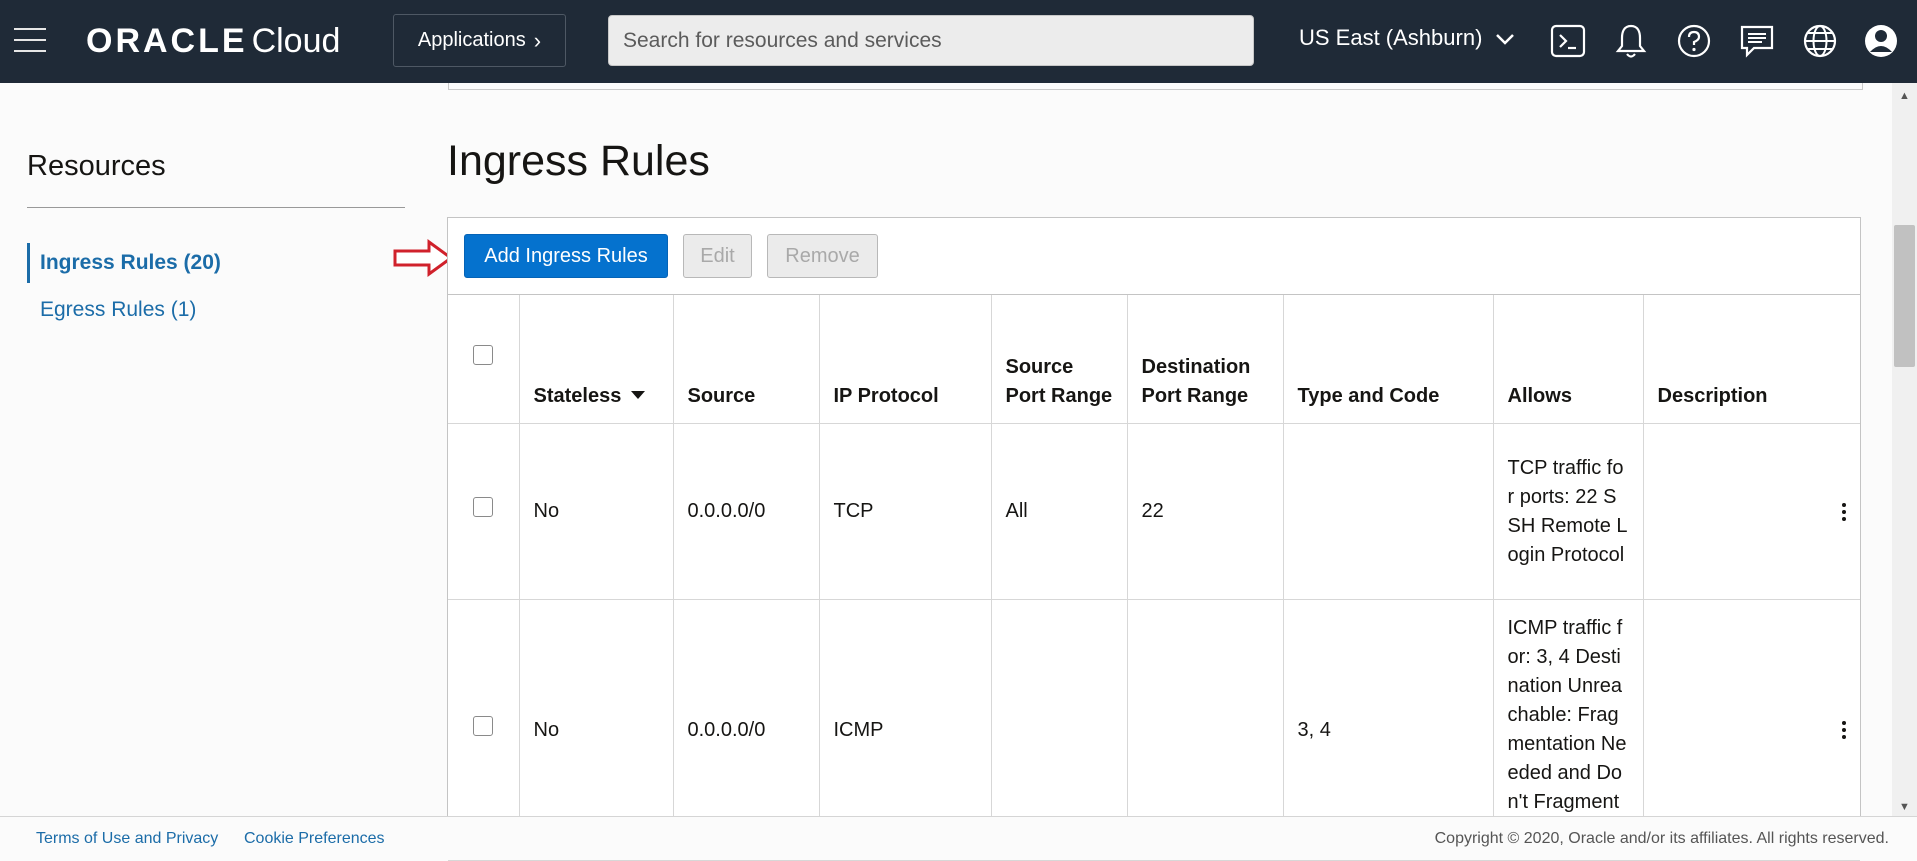 The height and width of the screenshot is (861, 1917). I want to click on previous-panel-edge, so click(1155, 86).